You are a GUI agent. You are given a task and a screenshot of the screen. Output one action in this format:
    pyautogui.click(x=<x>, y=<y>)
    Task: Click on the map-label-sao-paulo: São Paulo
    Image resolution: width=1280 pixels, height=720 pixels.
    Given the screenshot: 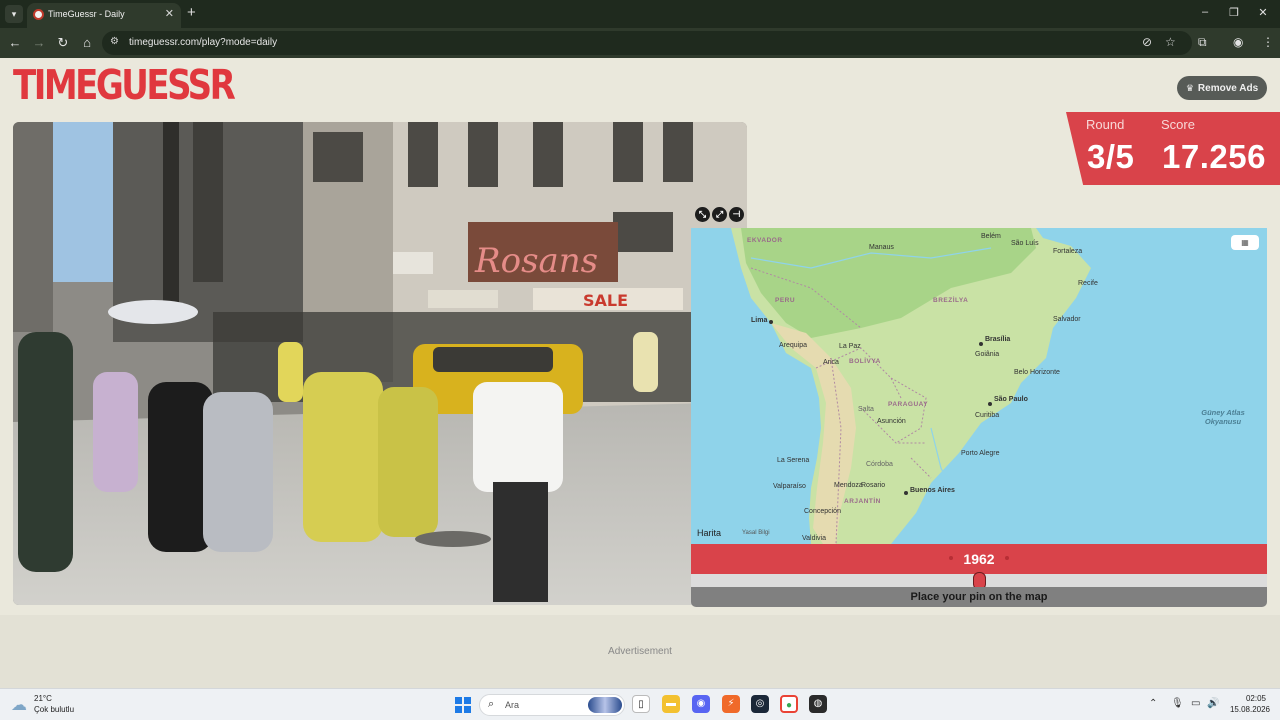 What is the action you would take?
    pyautogui.click(x=1011, y=399)
    